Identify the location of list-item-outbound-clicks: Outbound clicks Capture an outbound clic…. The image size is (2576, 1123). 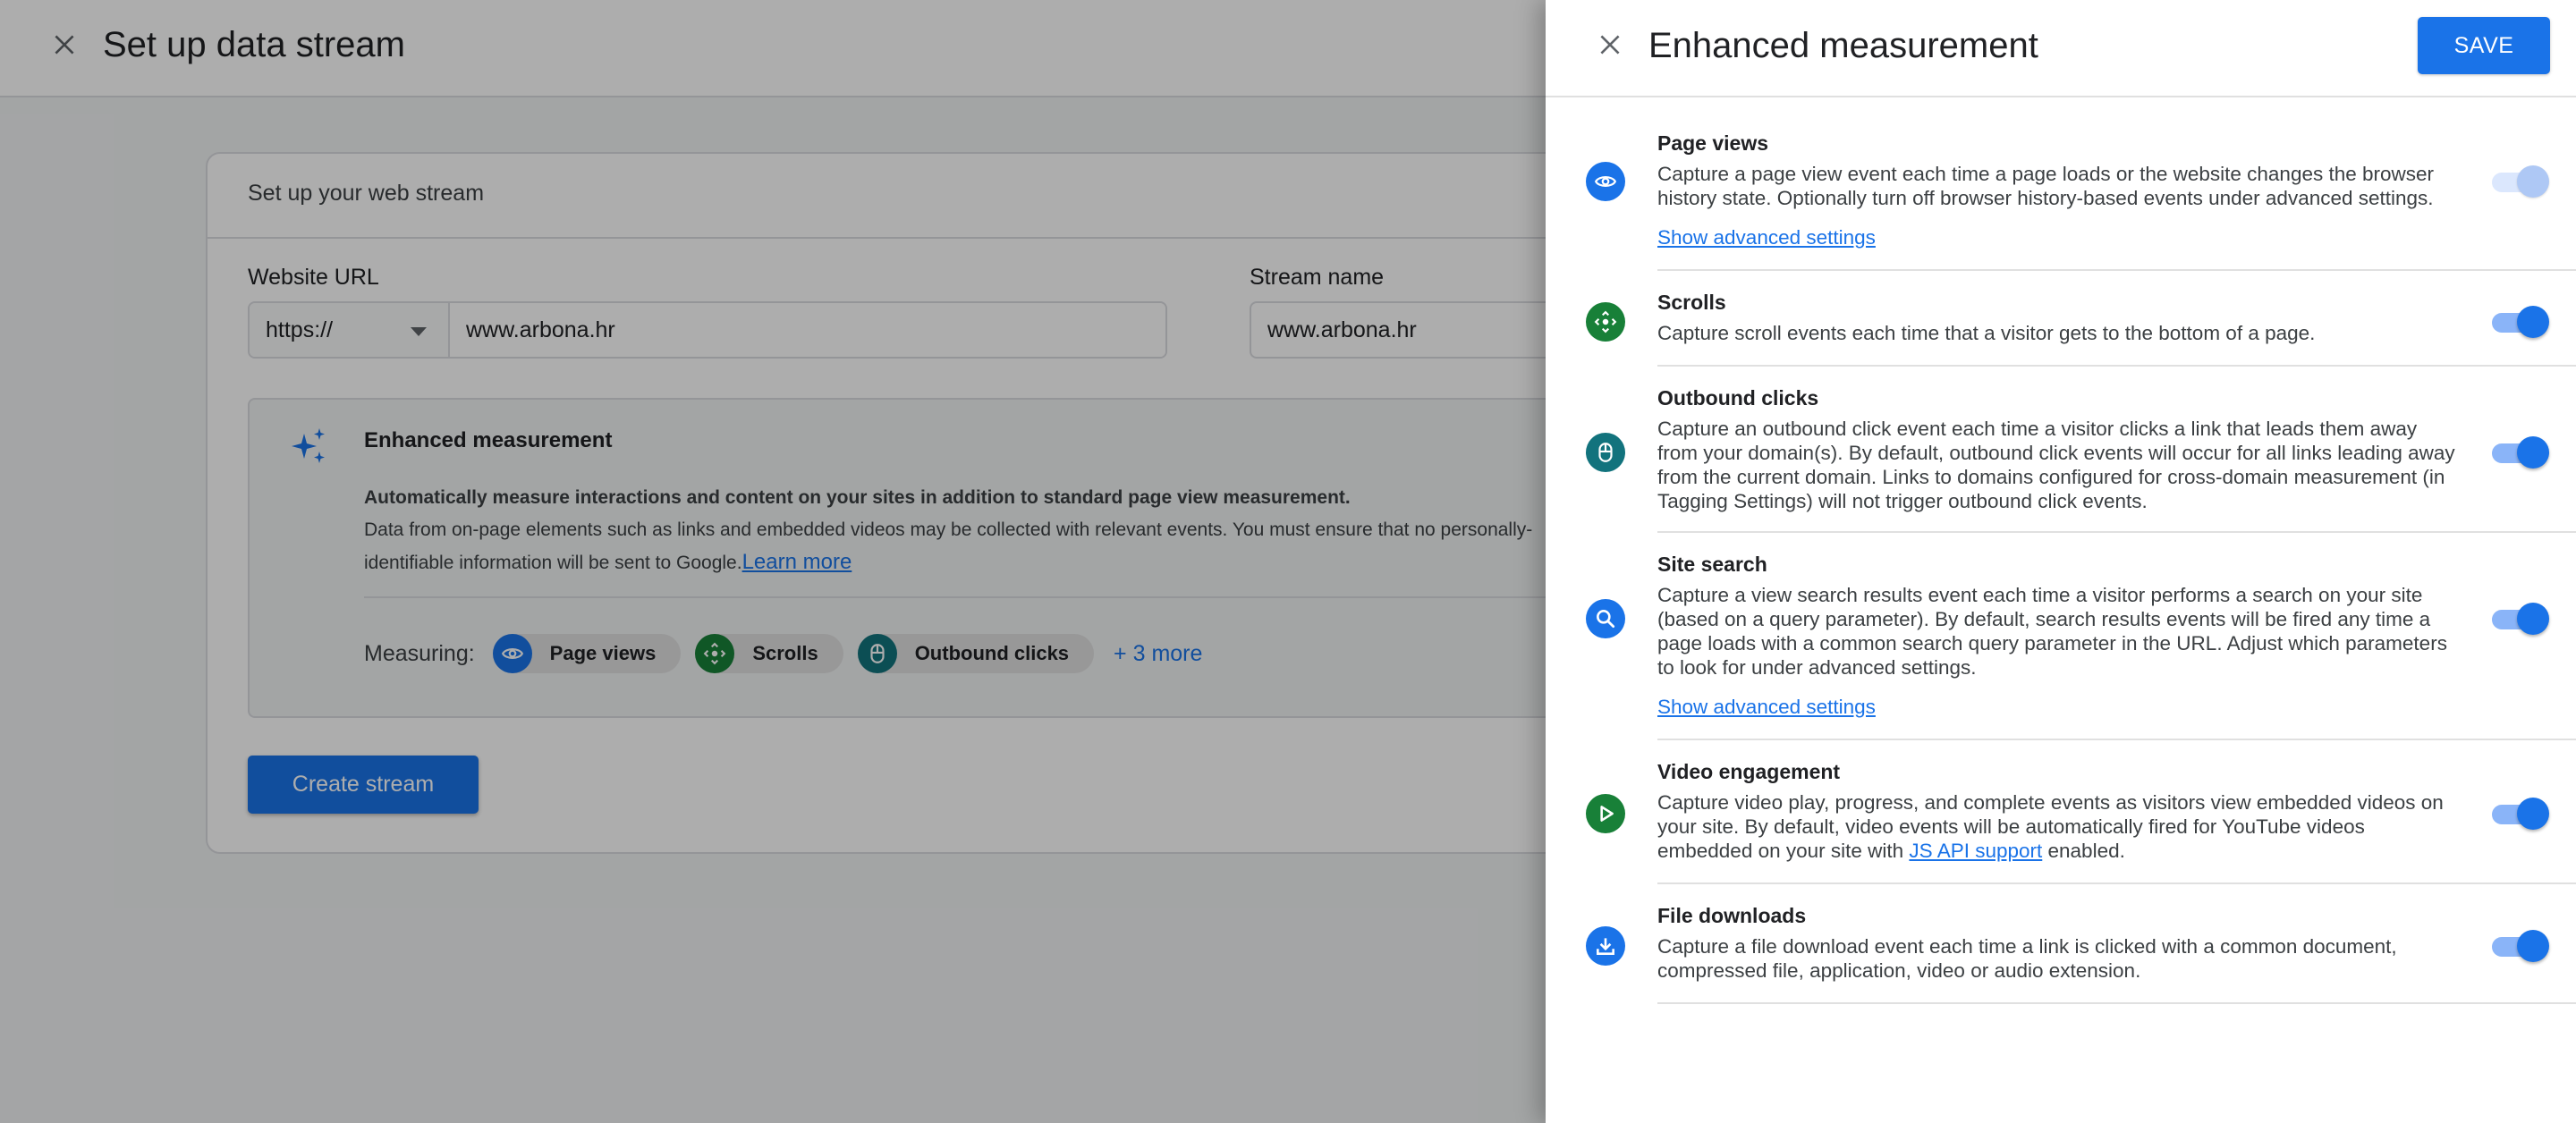
(2061, 450).